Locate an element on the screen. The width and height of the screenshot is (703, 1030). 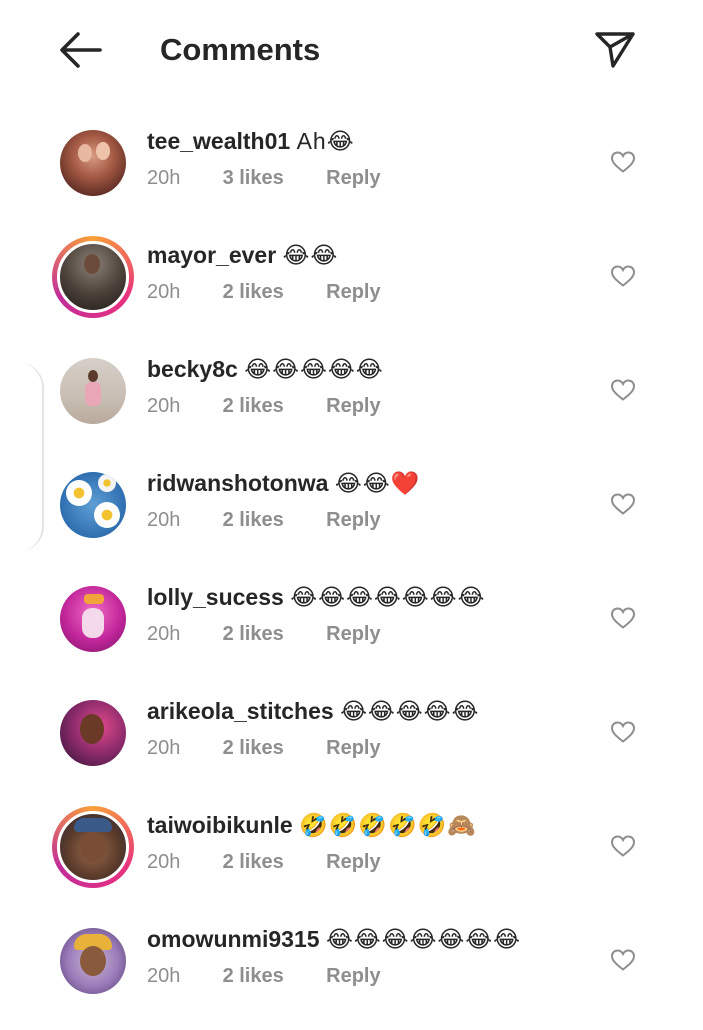
comment-text-line: mayor_ever 😂😂 is located at coordinates (242, 255).